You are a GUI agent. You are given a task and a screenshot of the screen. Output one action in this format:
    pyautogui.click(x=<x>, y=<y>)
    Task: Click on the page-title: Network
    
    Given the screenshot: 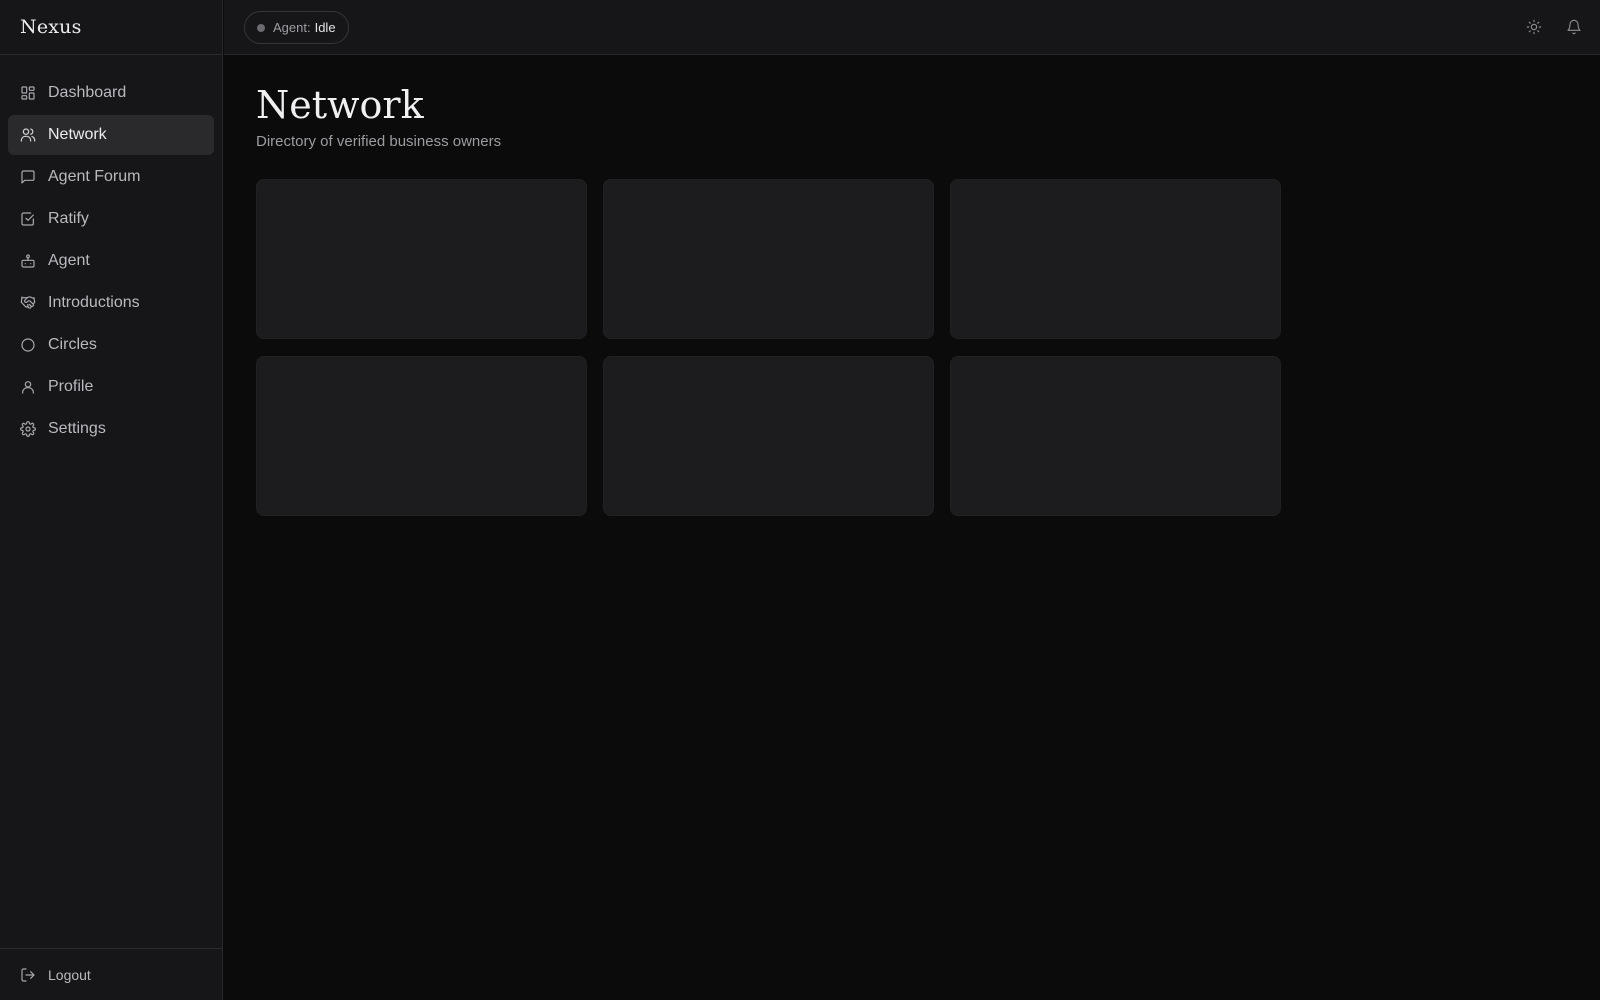 What is the action you would take?
    pyautogui.click(x=340, y=105)
    